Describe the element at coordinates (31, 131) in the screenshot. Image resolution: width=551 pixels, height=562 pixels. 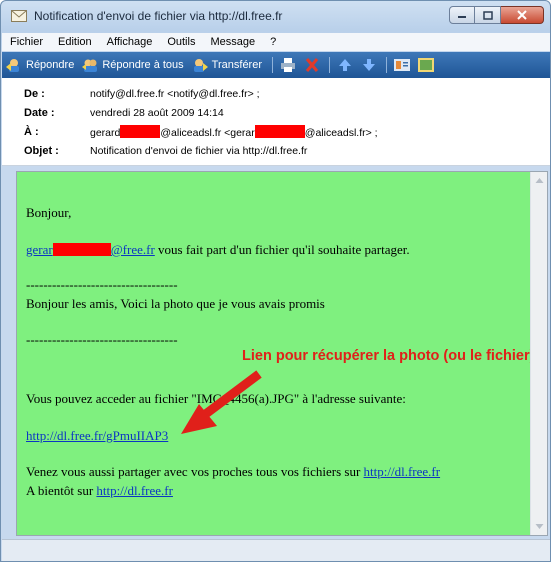
I see `to-label: À :` at that location.